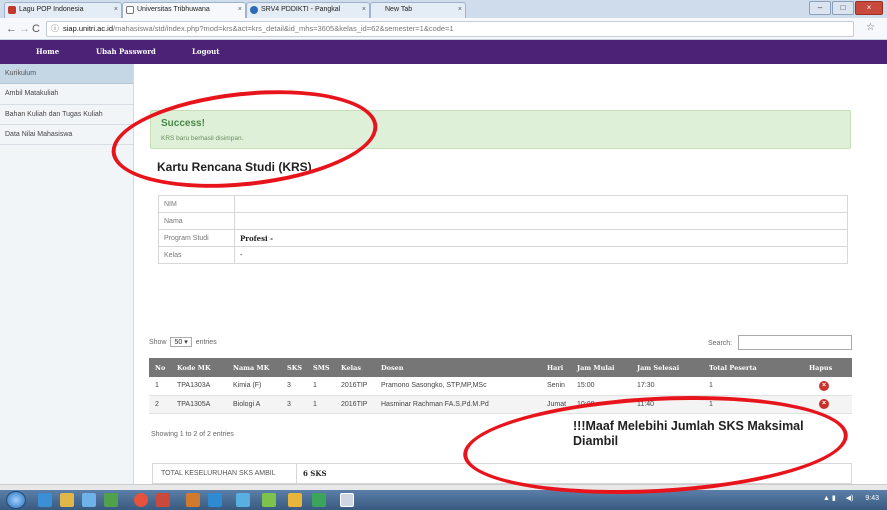 The width and height of the screenshot is (887, 510). I want to click on folder-icon, so click(67, 500).